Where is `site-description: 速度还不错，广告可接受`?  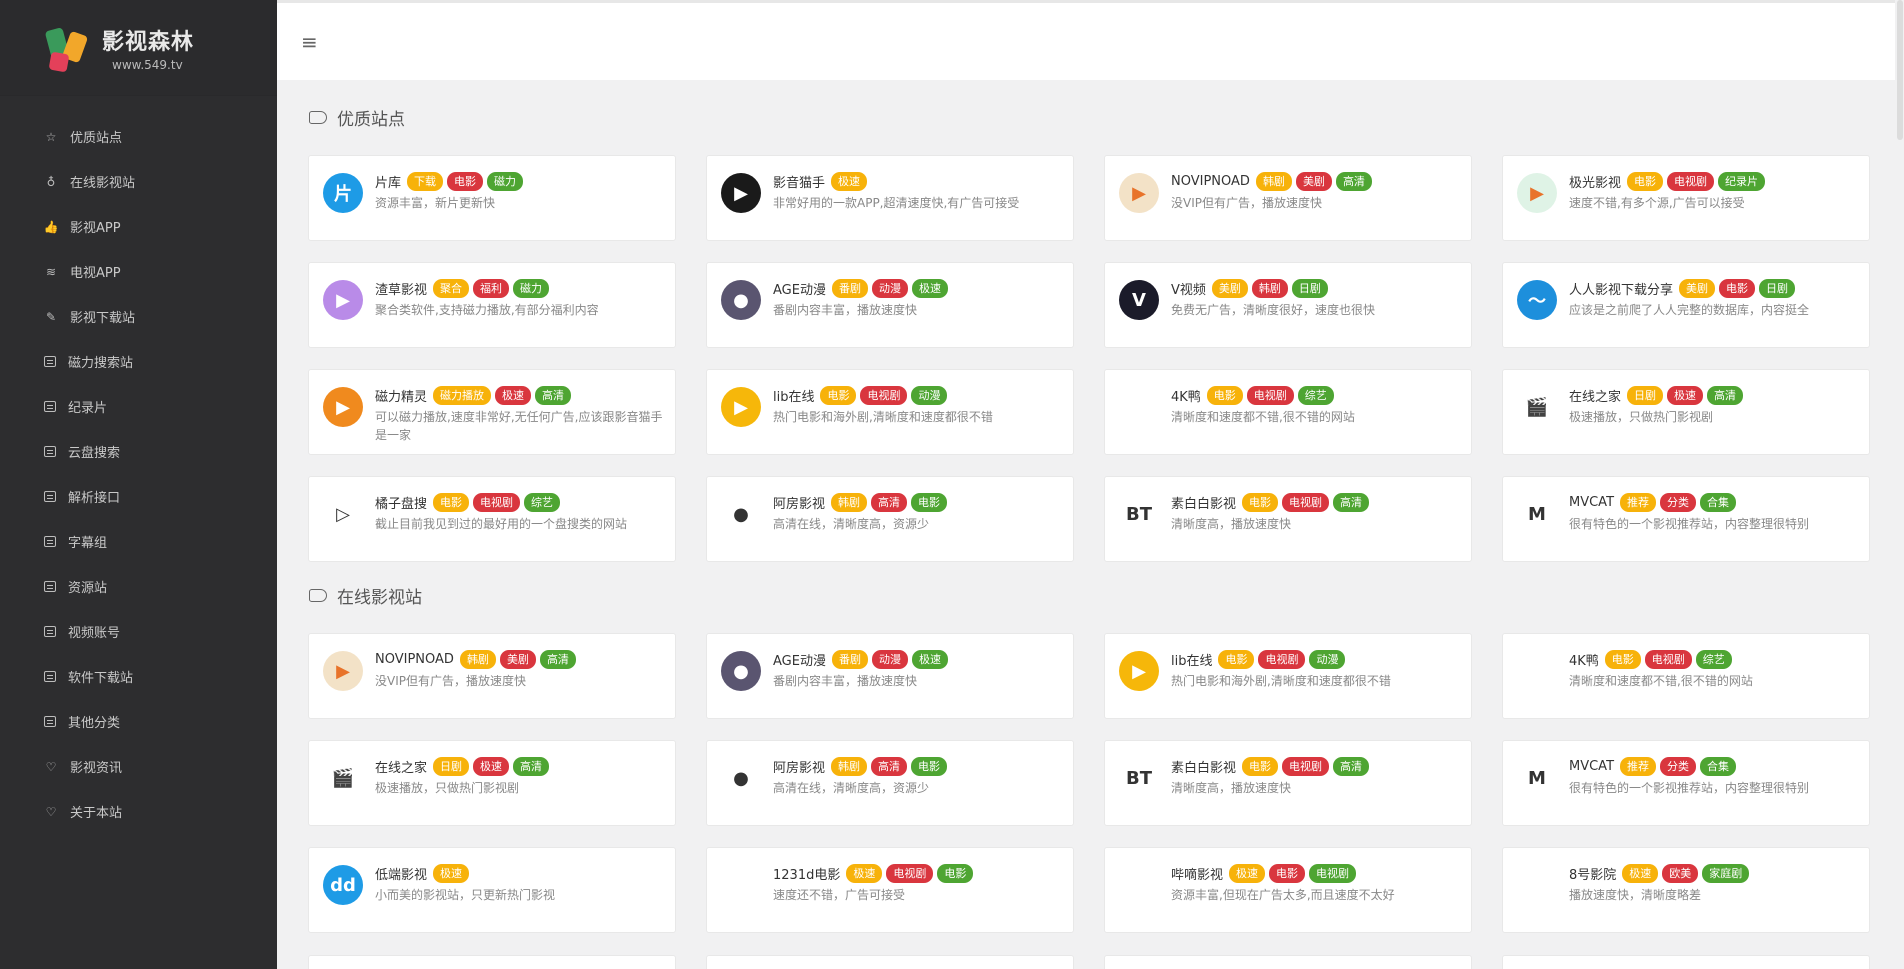 site-description: 速度还不错，广告可接受 is located at coordinates (839, 895).